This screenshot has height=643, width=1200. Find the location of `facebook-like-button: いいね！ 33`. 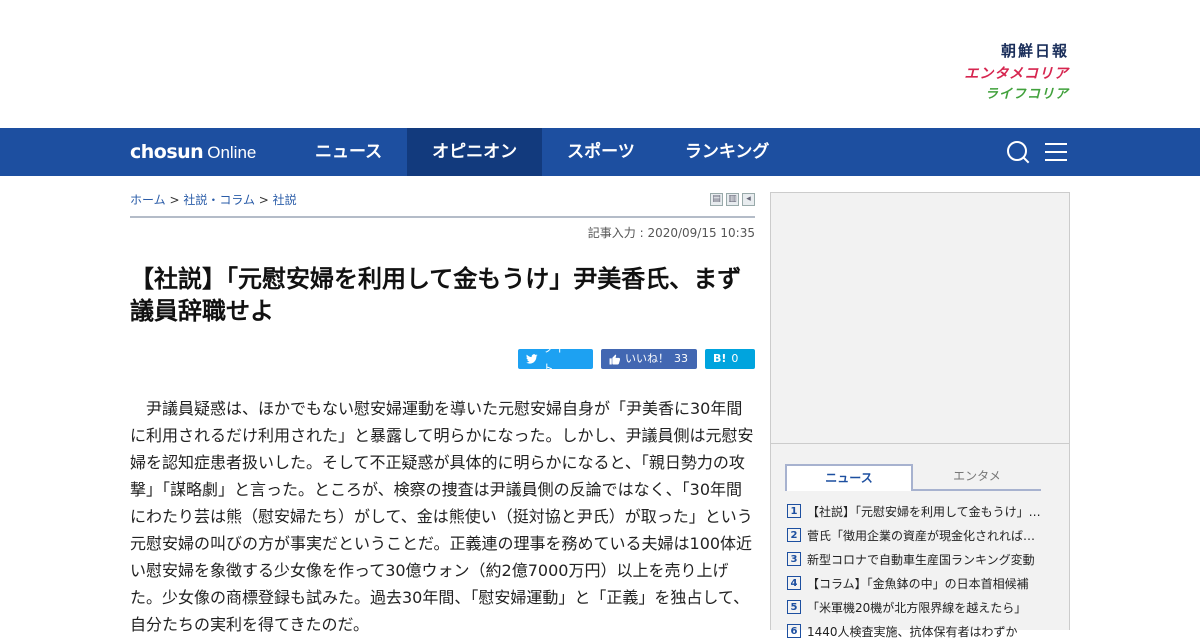

facebook-like-button: いいね！ 33 is located at coordinates (649, 359).